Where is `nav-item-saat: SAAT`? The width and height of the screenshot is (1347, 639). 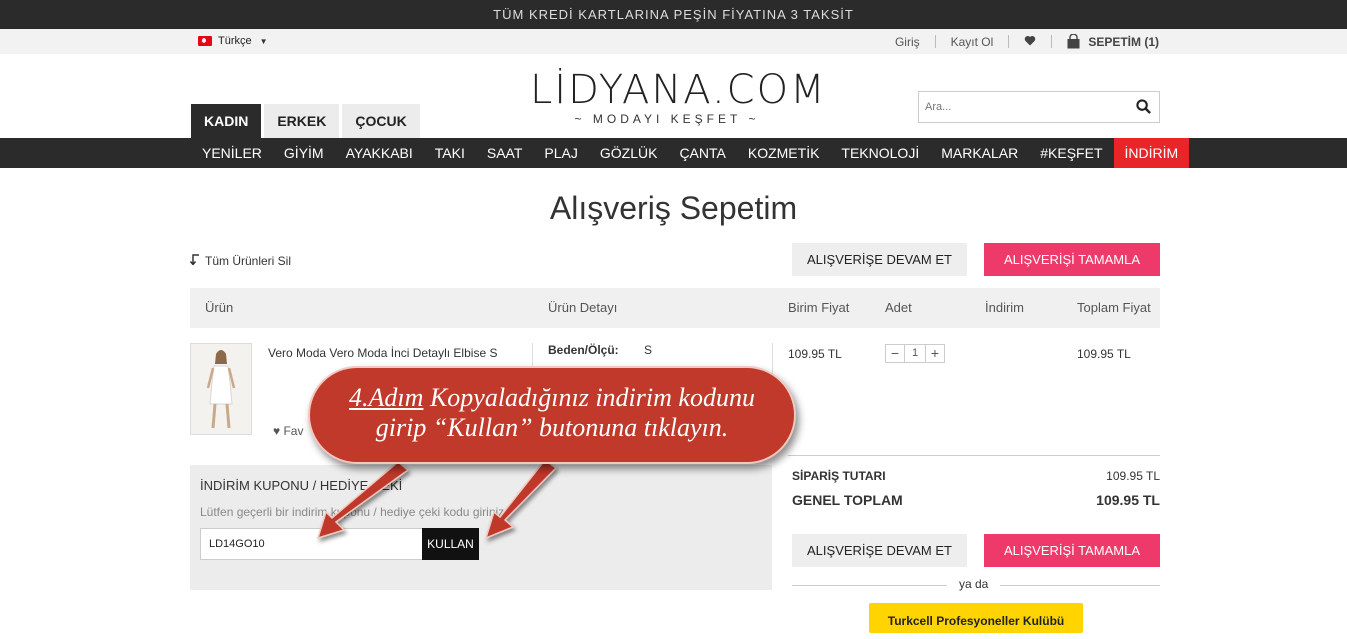
nav-item-saat: SAAT is located at coordinates (505, 153).